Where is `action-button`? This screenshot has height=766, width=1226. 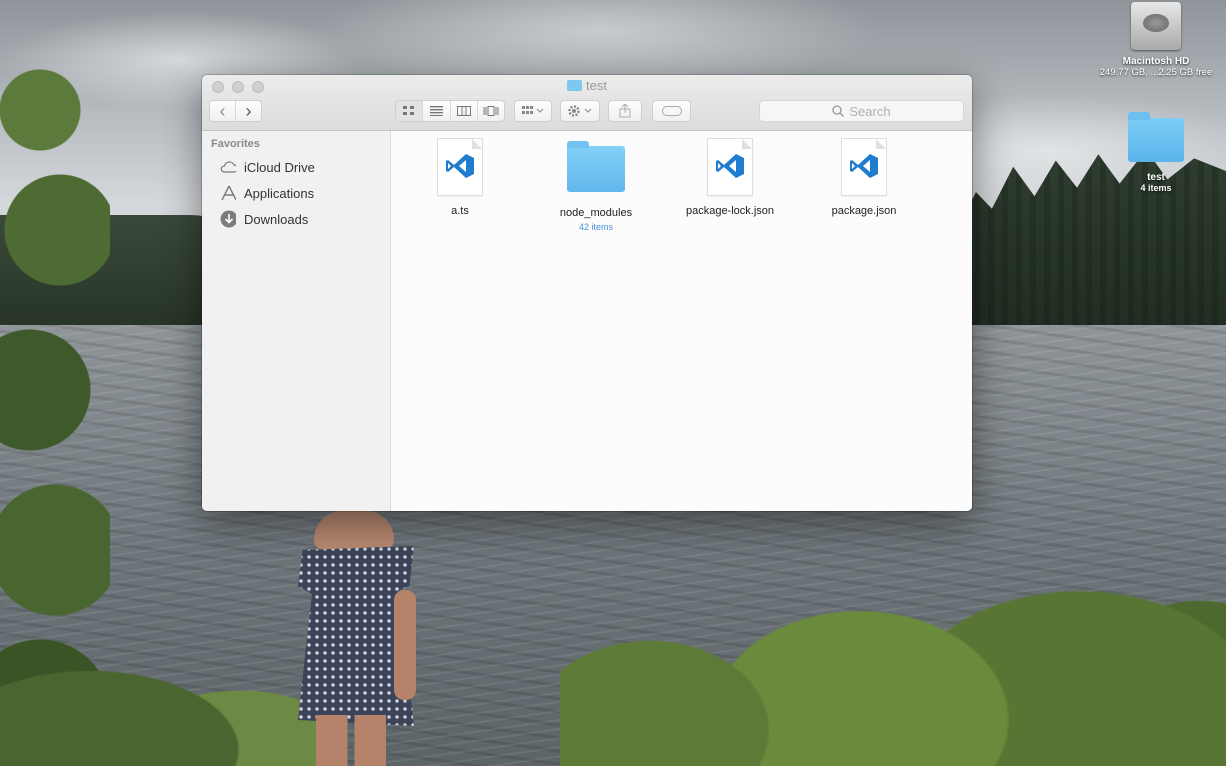
action-button is located at coordinates (580, 111).